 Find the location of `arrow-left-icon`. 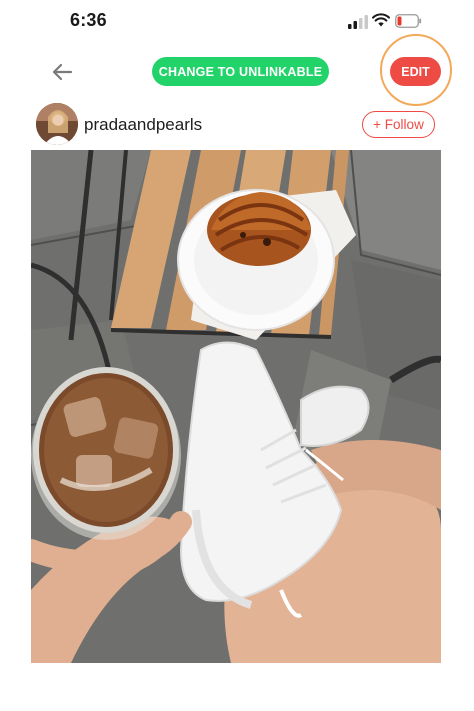

arrow-left-icon is located at coordinates (62, 72).